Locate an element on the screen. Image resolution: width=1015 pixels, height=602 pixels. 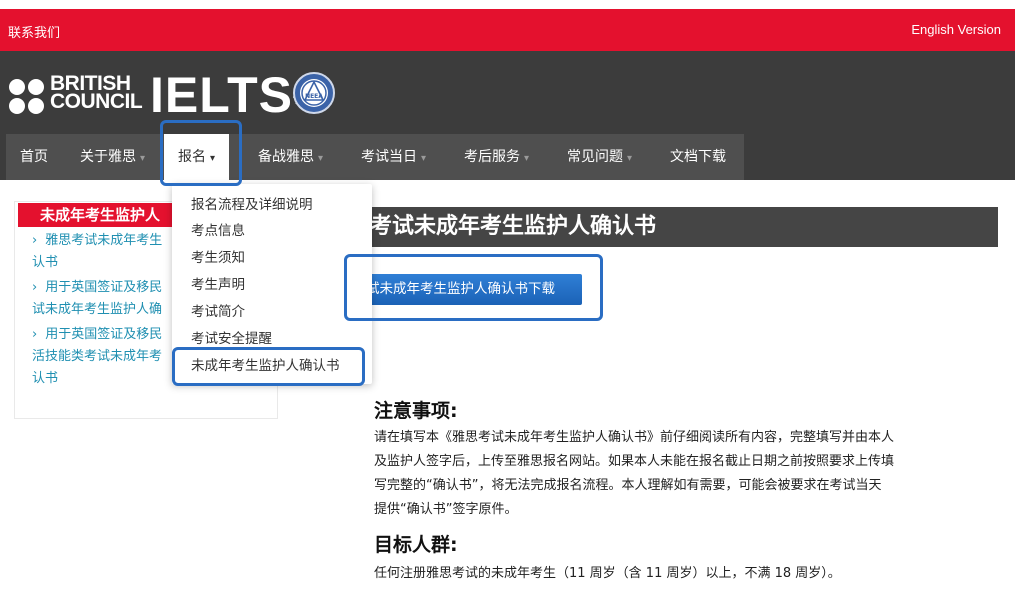
sidebar-link-minor-consent: › 雅思考试未成年考生 认书 is located at coordinates (104, 252).